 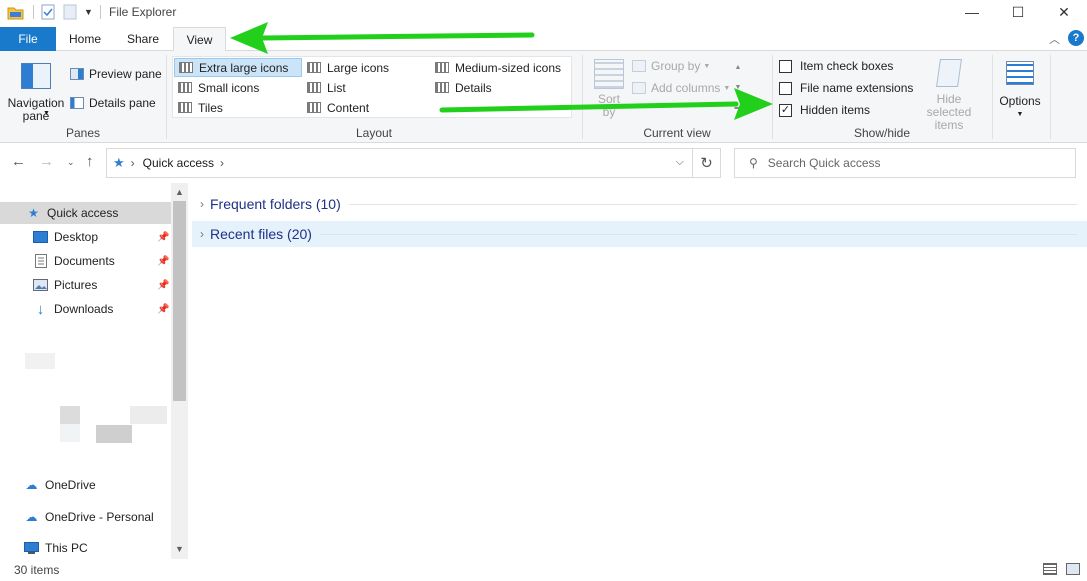 What do you see at coordinates (46, 161) in the screenshot?
I see `forward-arrow-icon: →` at bounding box center [46, 161].